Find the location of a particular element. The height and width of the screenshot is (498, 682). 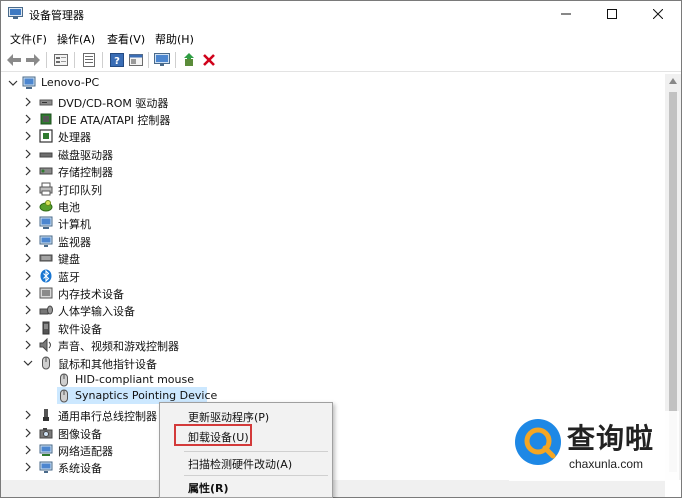

forward-button is located at coordinates (33, 60).